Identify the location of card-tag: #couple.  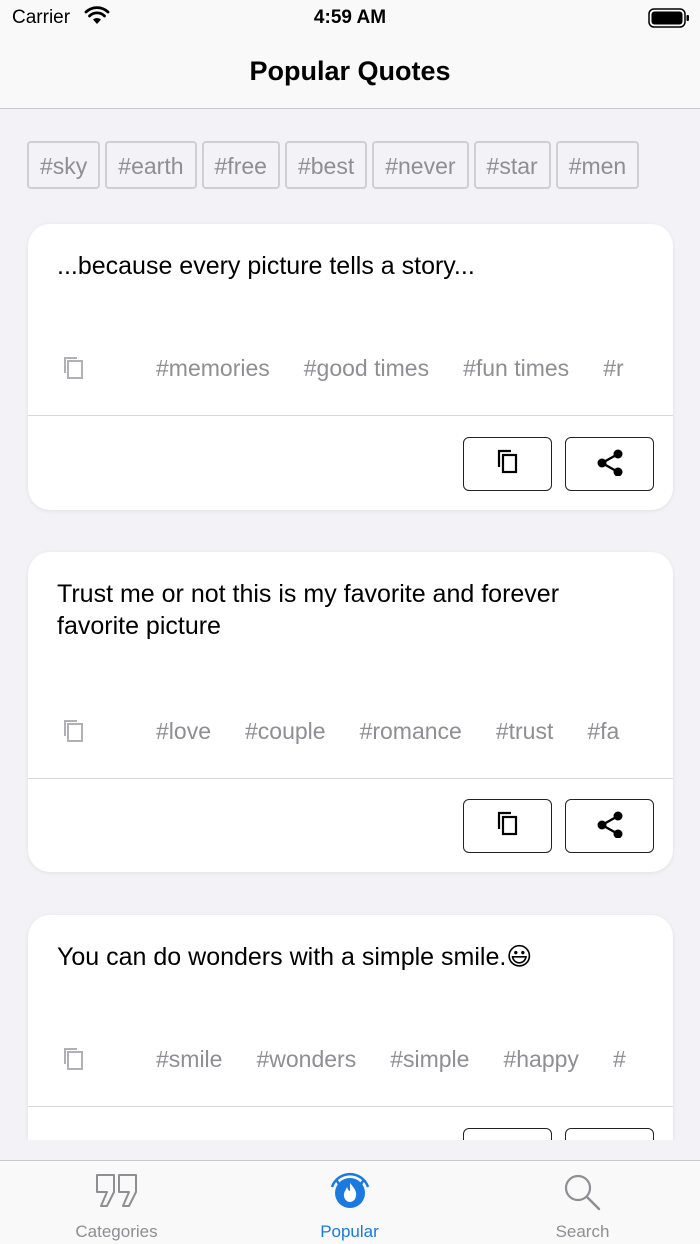
(285, 731).